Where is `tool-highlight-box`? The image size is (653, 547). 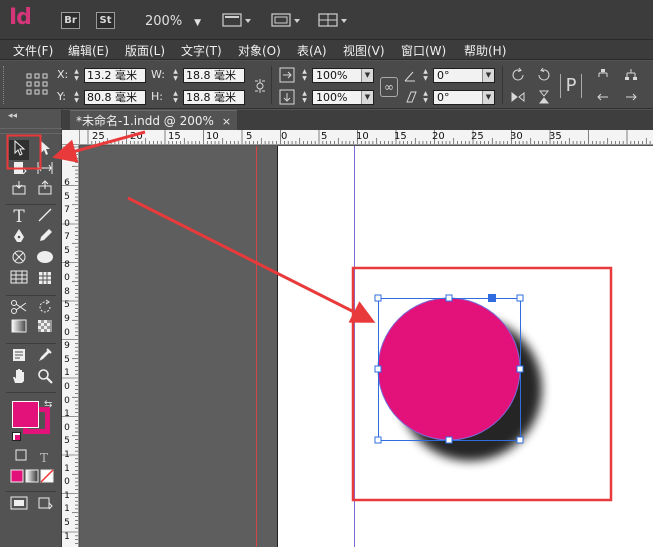 tool-highlight-box is located at coordinates (24, 152).